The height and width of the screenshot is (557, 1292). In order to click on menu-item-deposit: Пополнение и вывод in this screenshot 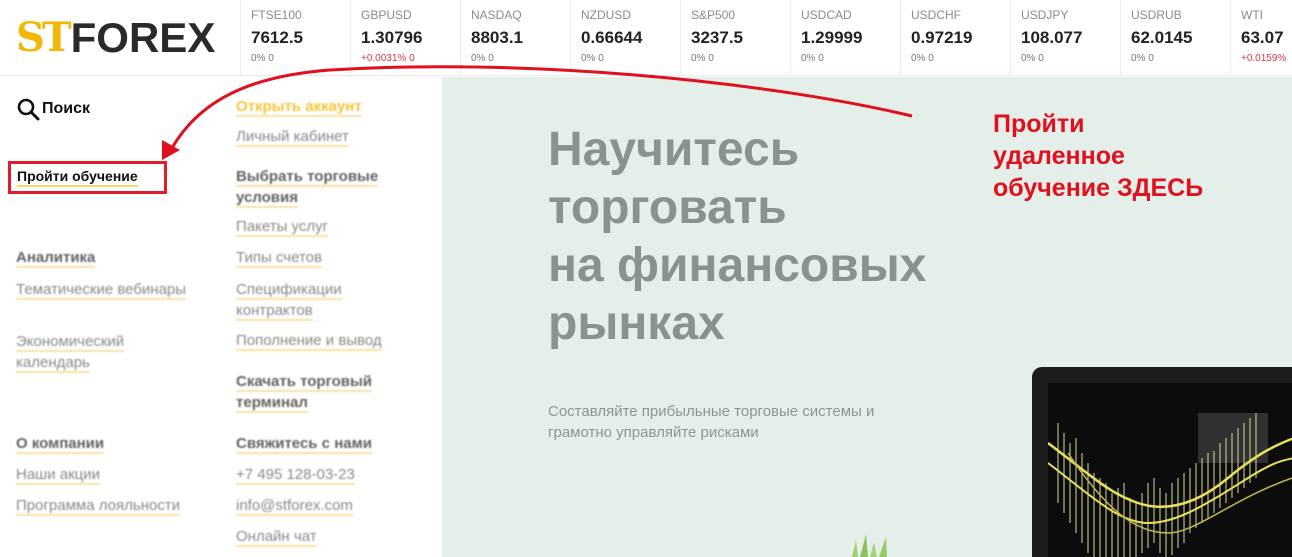, I will do `click(336, 340)`.